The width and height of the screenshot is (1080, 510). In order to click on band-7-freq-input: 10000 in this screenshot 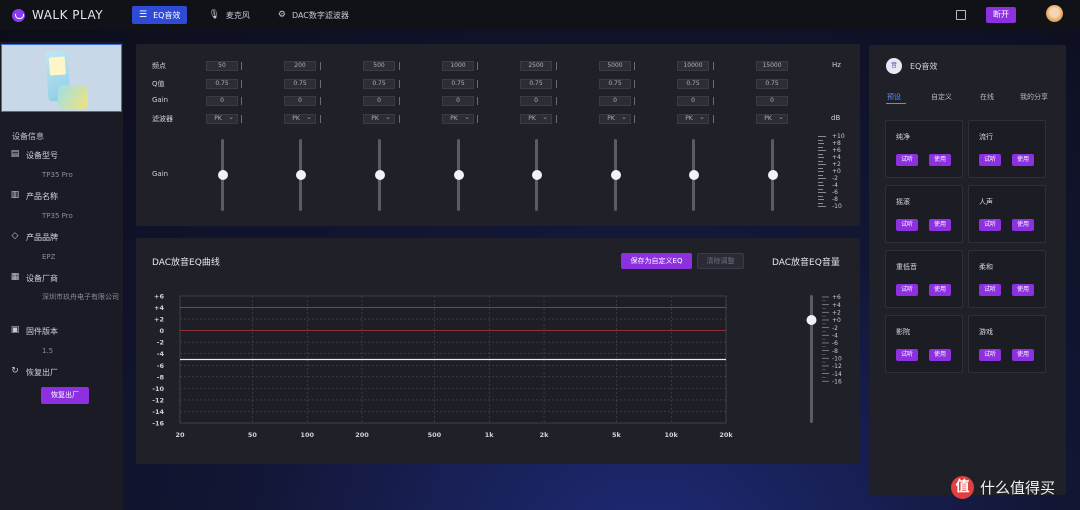, I will do `click(693, 66)`.